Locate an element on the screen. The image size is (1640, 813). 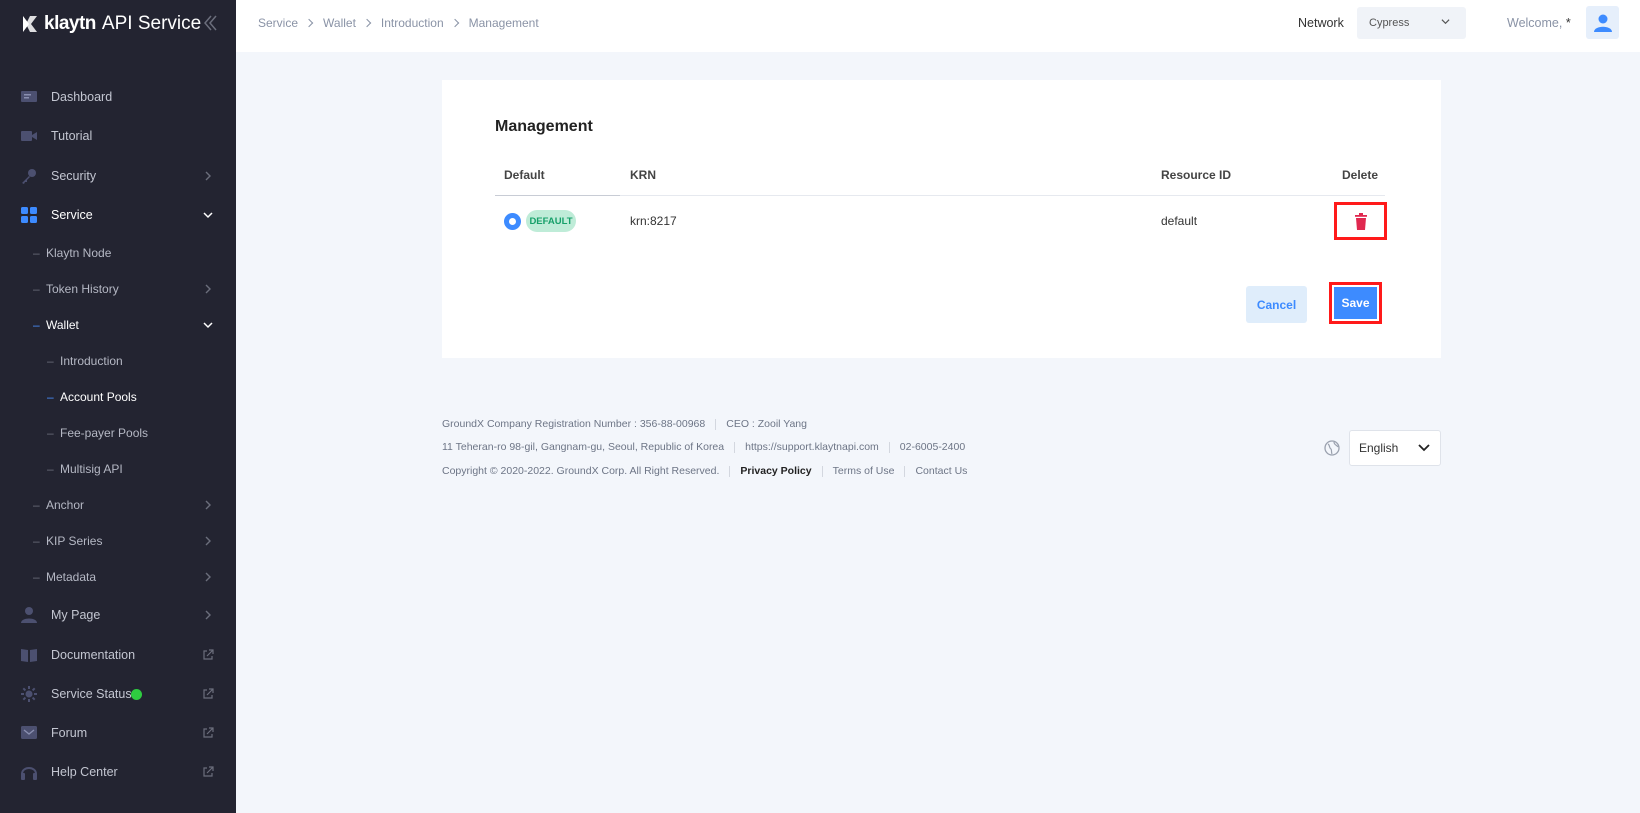
sidebar-item-help-center: Help Center is located at coordinates (118, 772).